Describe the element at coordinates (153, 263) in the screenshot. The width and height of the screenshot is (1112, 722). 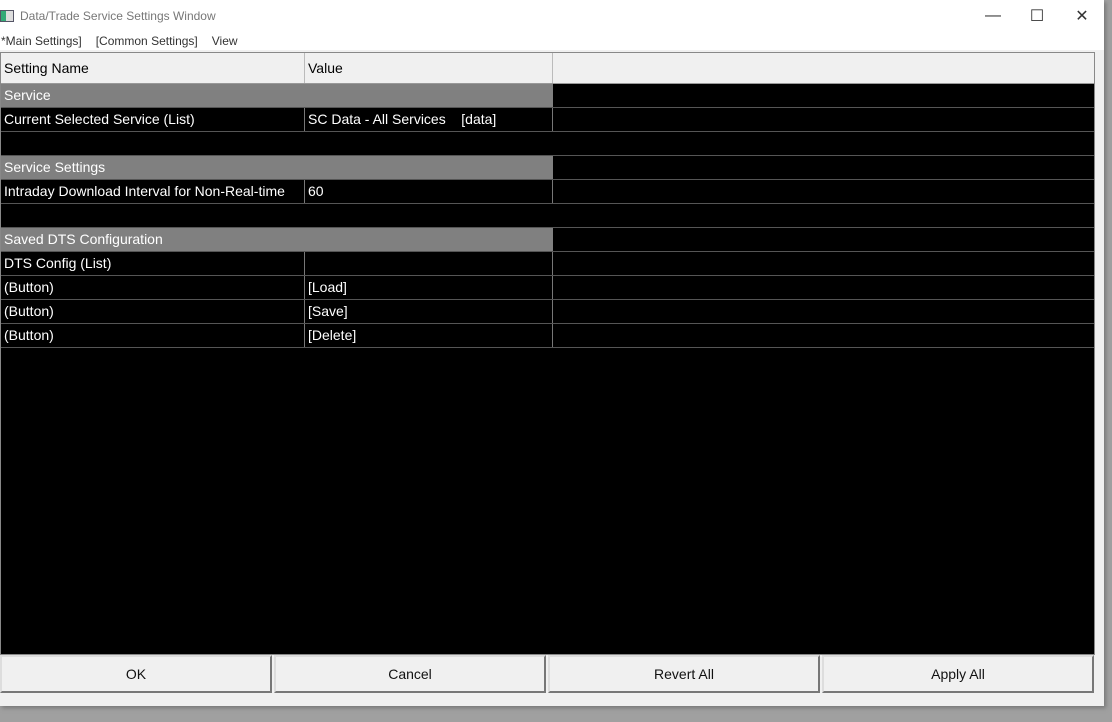
I see `setting-name: DTS Config (List)` at that location.